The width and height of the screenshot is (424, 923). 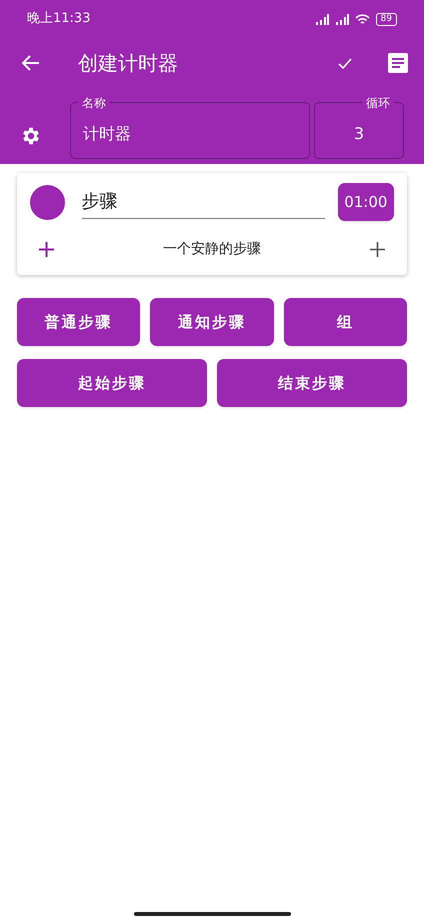 What do you see at coordinates (345, 63) in the screenshot?
I see `check-icon` at bounding box center [345, 63].